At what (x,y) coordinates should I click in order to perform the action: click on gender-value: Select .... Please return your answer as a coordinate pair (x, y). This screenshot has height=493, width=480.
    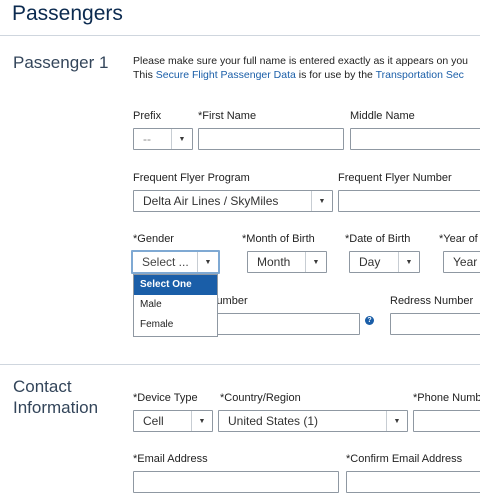
    Looking at the image, I should click on (165, 262).